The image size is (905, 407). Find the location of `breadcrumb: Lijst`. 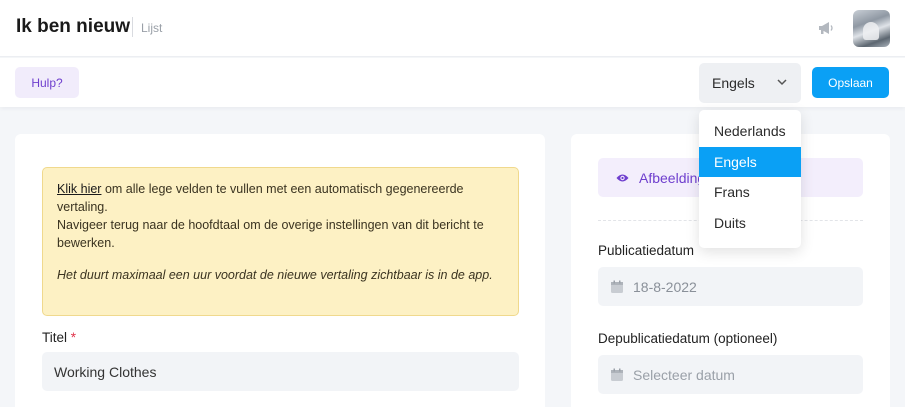

breadcrumb: Lijst is located at coordinates (151, 28).